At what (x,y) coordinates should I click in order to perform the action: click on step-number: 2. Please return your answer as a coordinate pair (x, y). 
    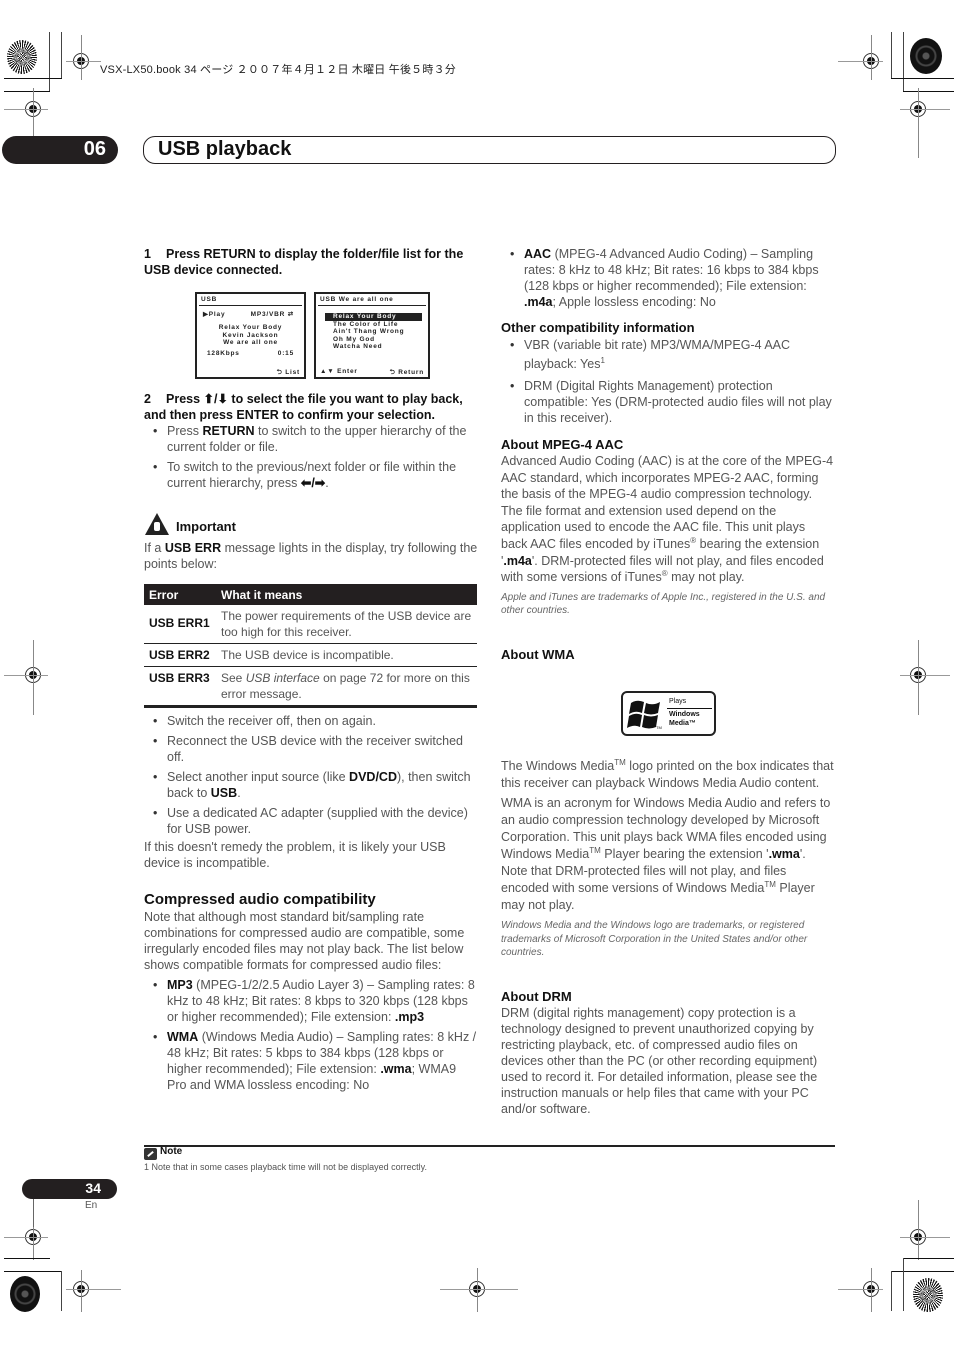
    Looking at the image, I should click on (147, 399).